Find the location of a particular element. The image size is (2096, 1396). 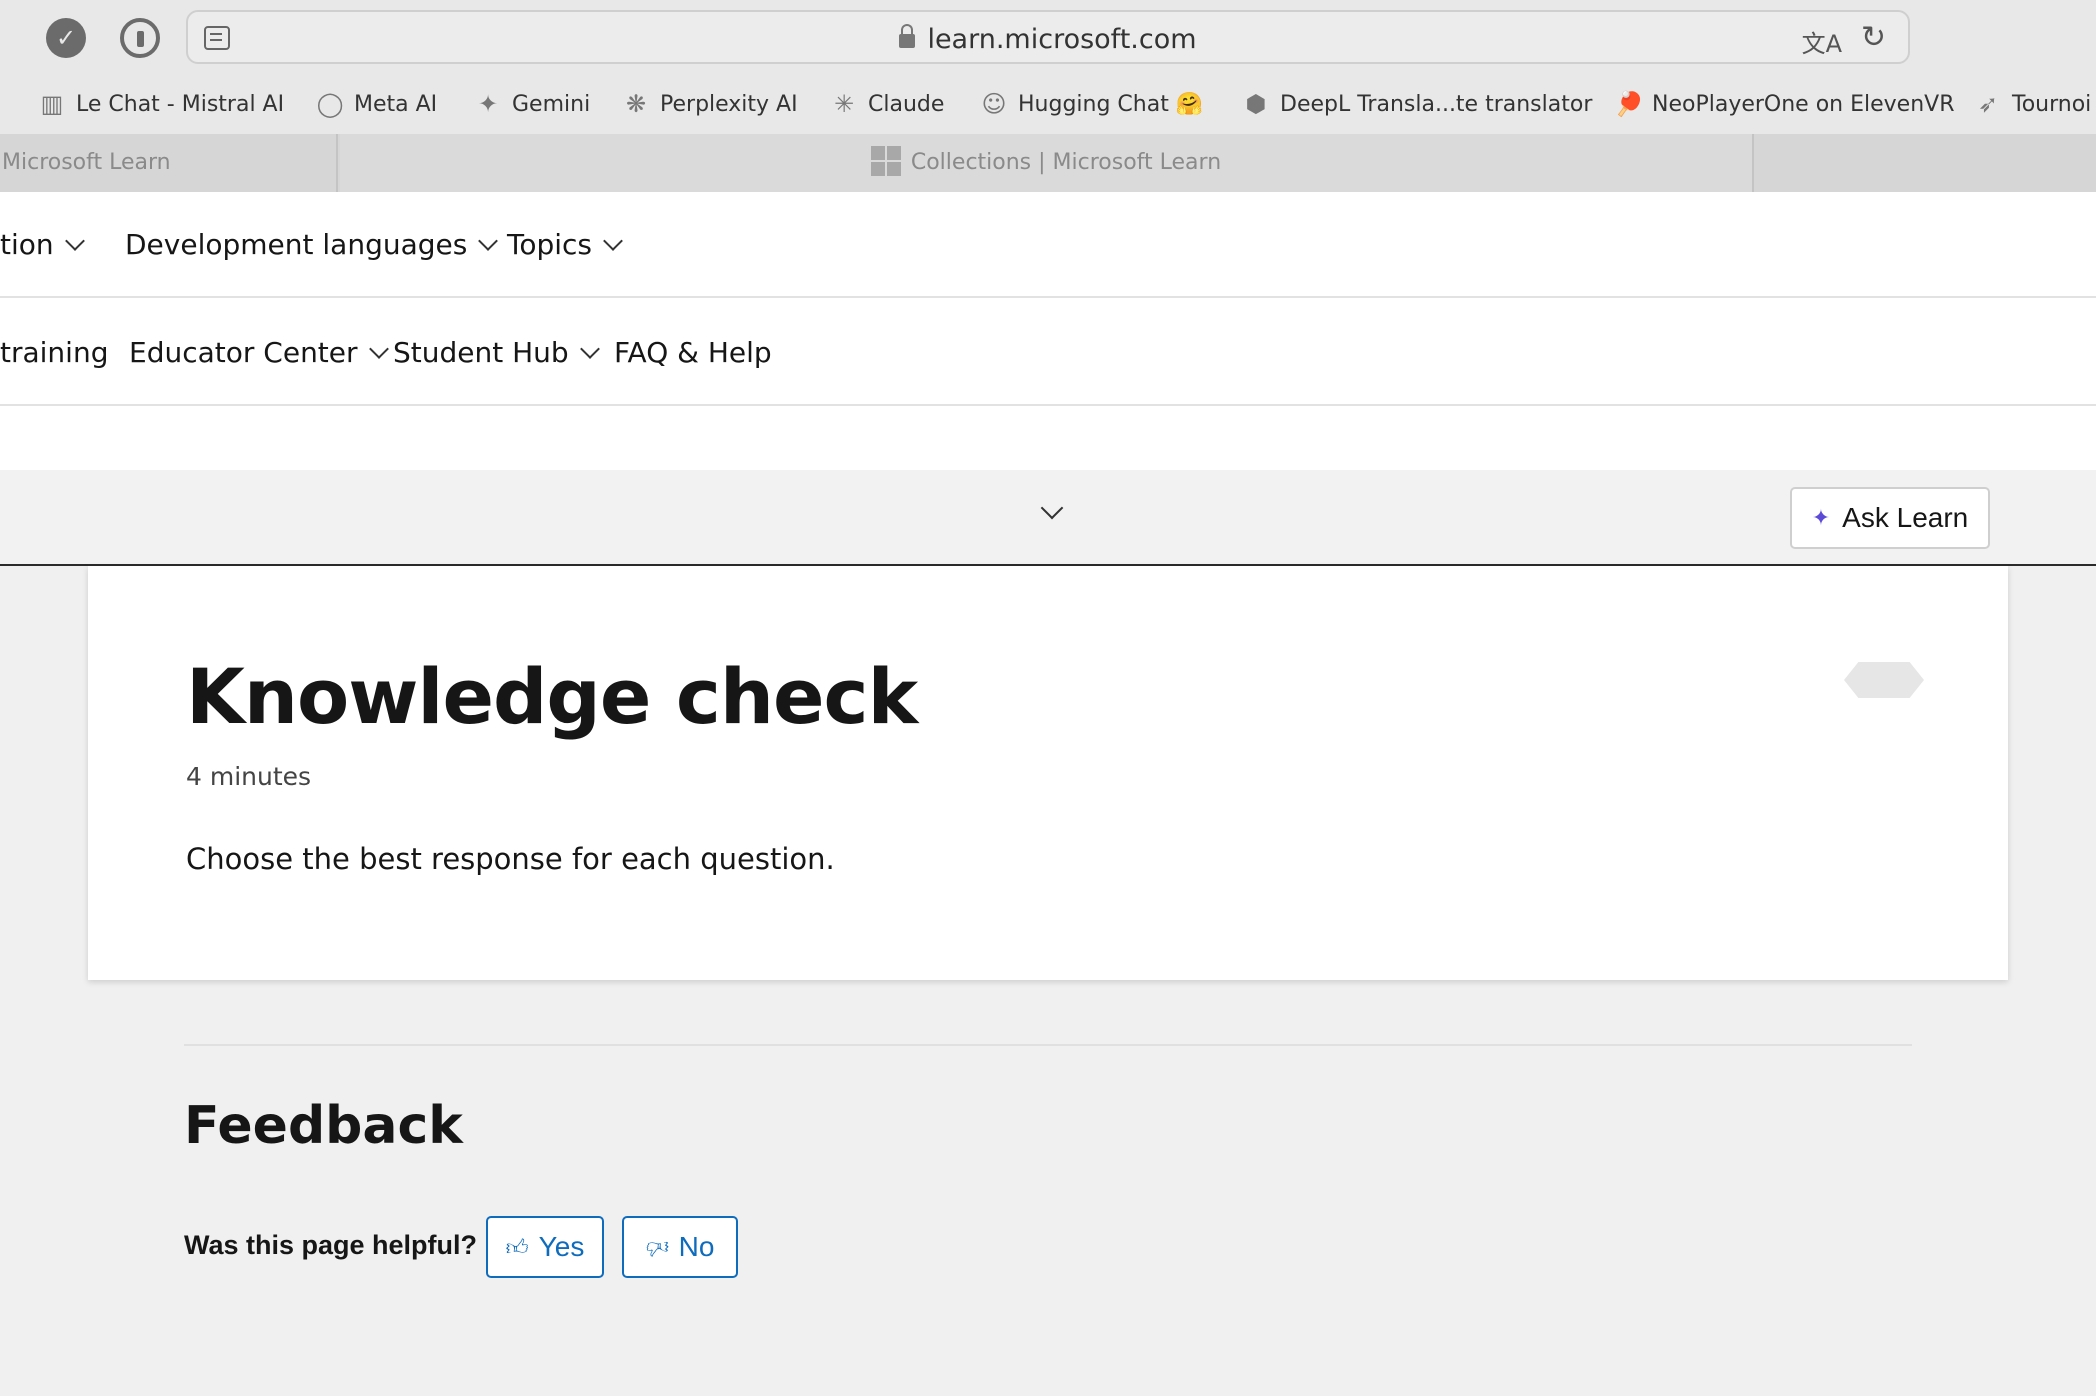

badge-placeholder-icon is located at coordinates (1884, 680).